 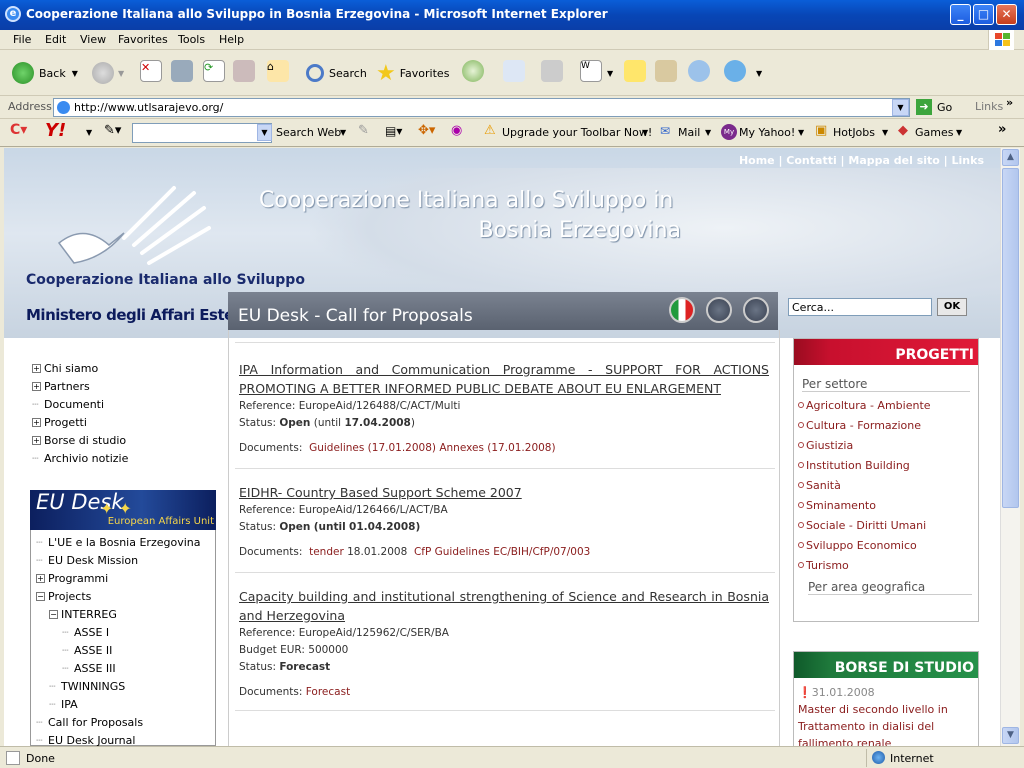 I want to click on progetti-link: Giustizia, so click(x=886, y=446).